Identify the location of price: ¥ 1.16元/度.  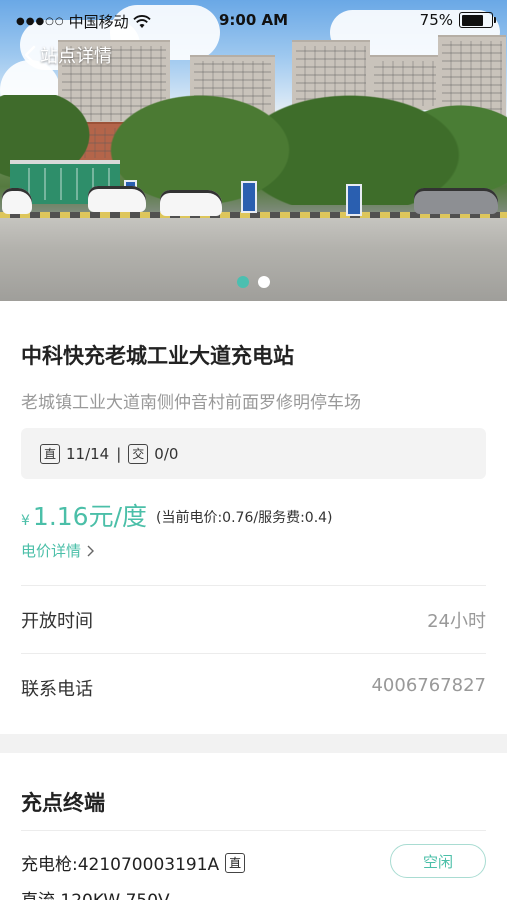
(84, 515).